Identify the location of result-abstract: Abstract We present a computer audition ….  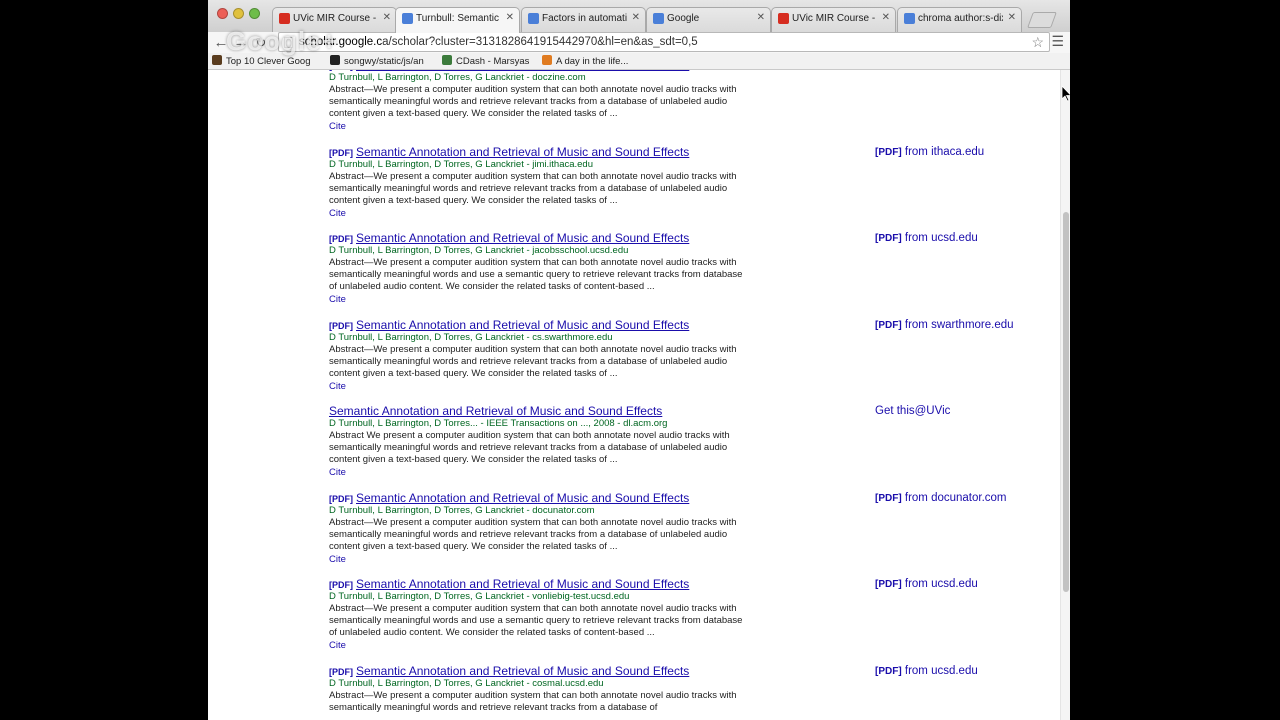
(529, 447).